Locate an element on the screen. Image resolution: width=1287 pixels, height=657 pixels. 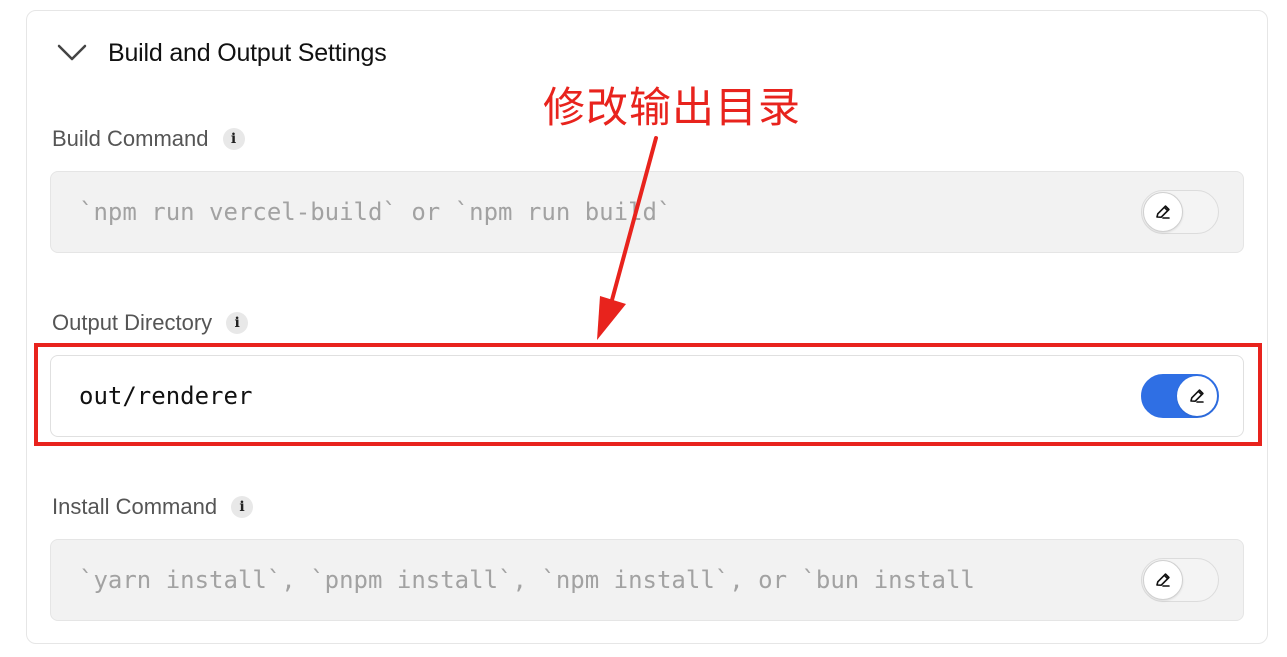
output-directory-label-text: Output Directory is located at coordinates (132, 322).